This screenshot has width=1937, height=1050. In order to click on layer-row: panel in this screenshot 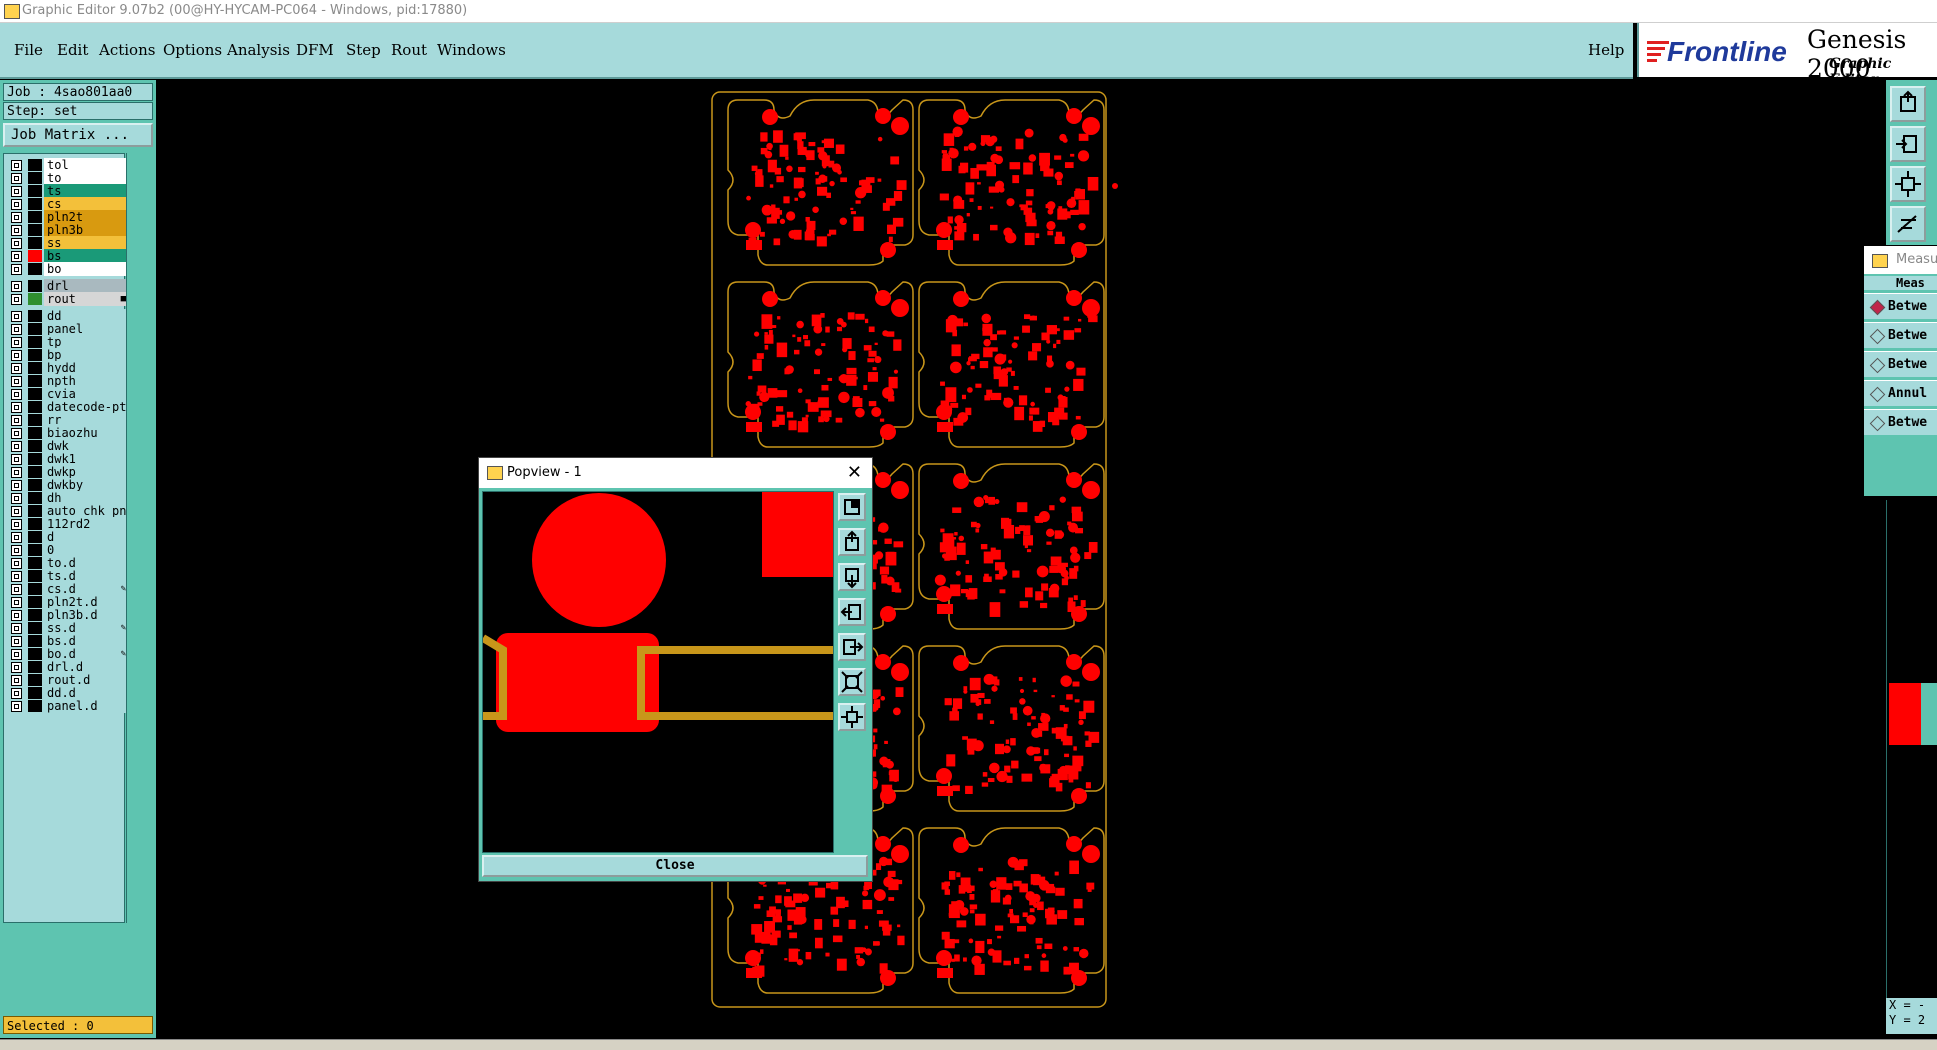, I will do `click(67, 329)`.